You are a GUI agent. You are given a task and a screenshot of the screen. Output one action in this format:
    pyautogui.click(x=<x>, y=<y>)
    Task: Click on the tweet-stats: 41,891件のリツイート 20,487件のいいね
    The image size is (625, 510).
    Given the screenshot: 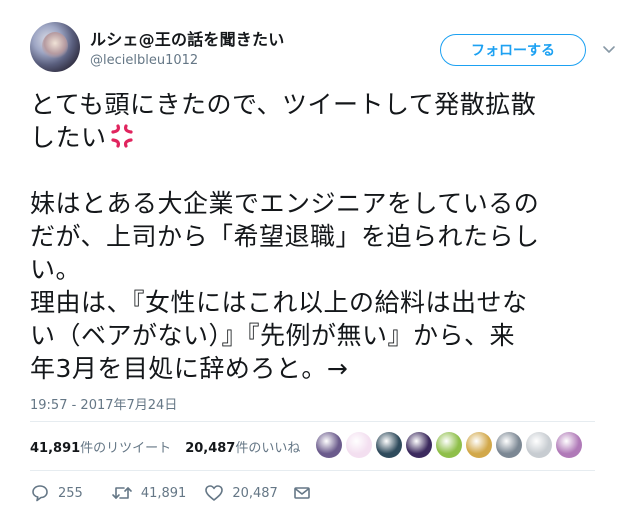 What is the action you would take?
    pyautogui.click(x=165, y=446)
    